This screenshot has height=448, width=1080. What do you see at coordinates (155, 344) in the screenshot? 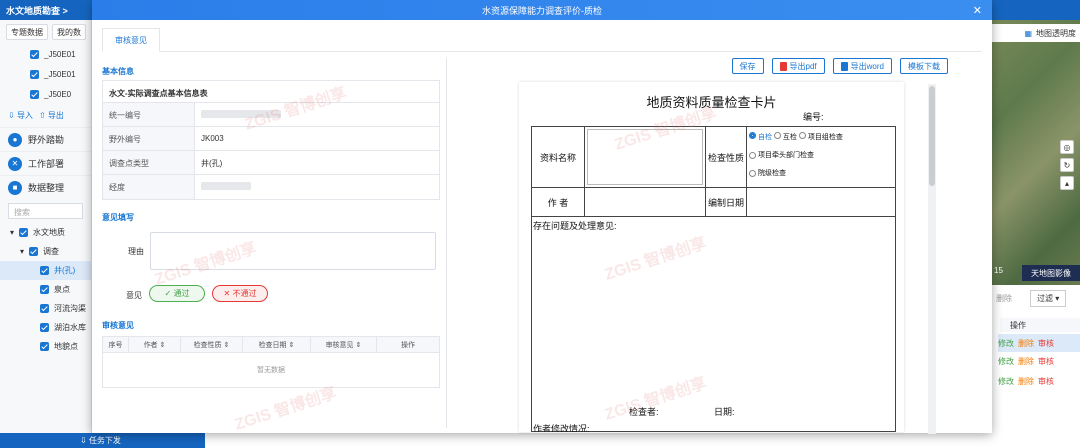
I see `column-header: 作者 ⇕` at bounding box center [155, 344].